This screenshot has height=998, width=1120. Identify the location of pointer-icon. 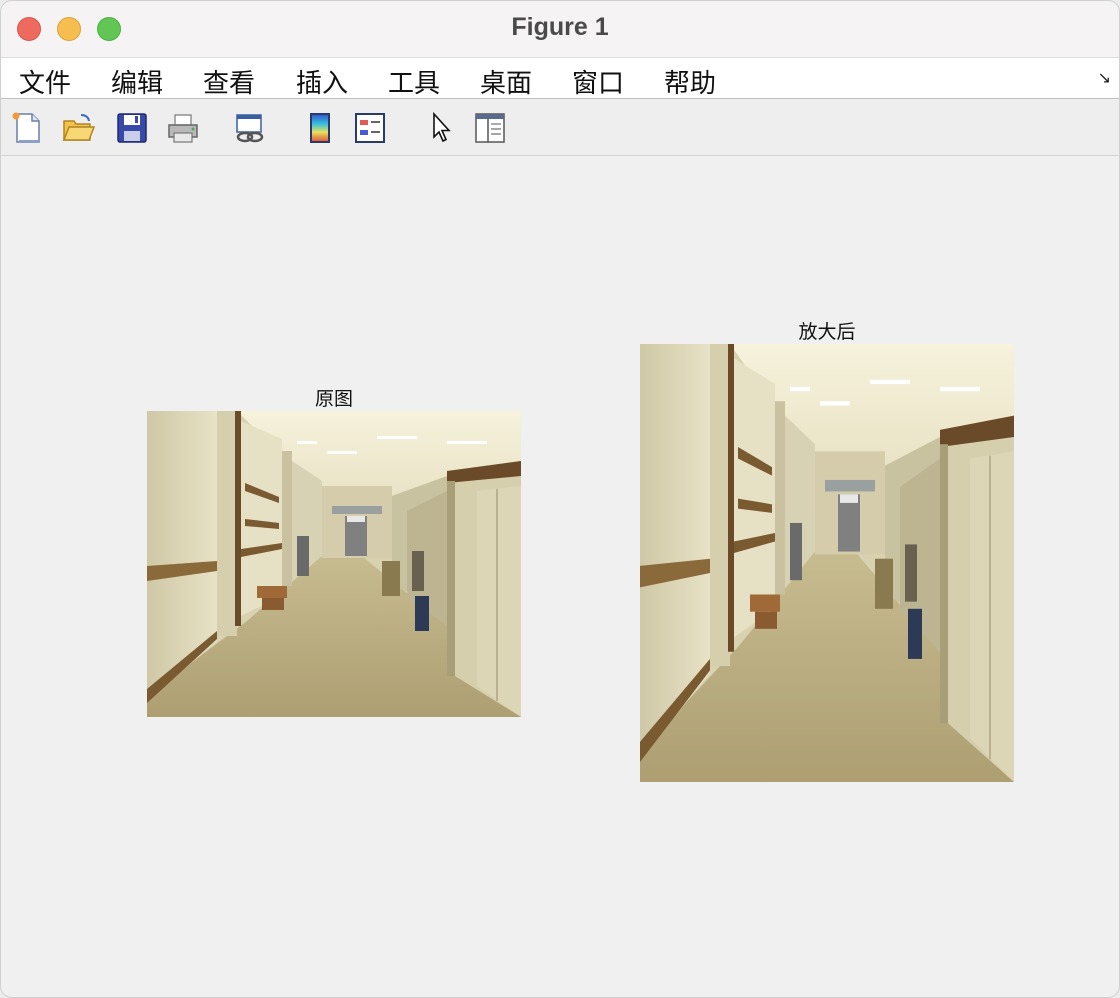
(442, 128).